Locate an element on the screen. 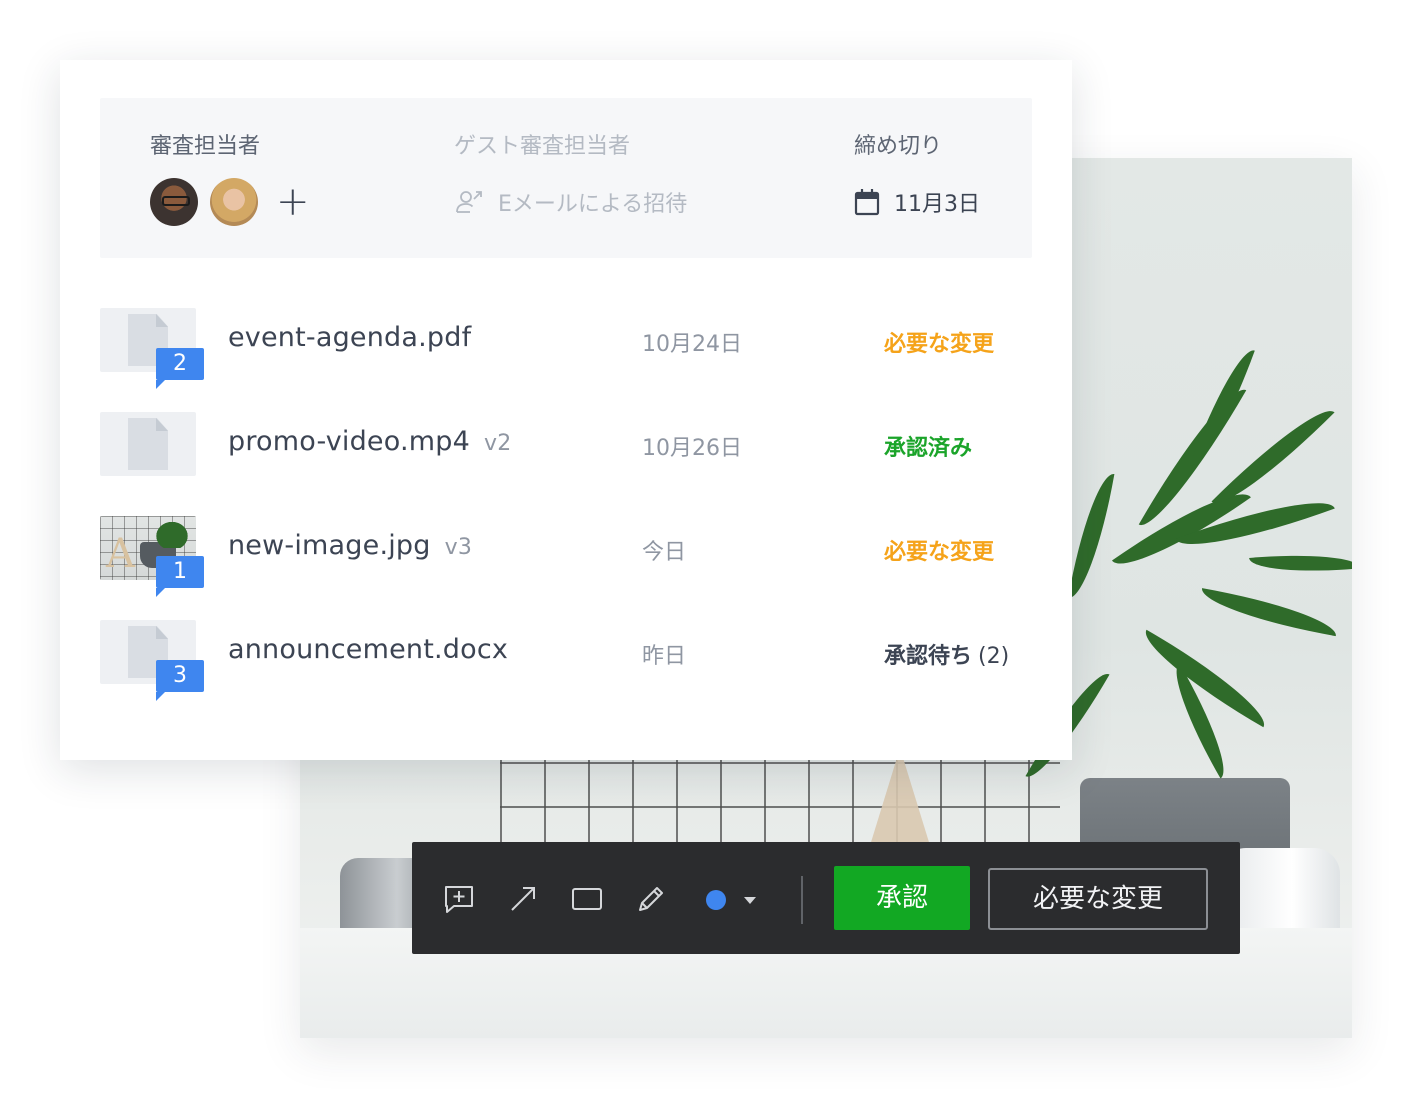 This screenshot has height=1098, width=1412. file-date: 今日 is located at coordinates (664, 552).